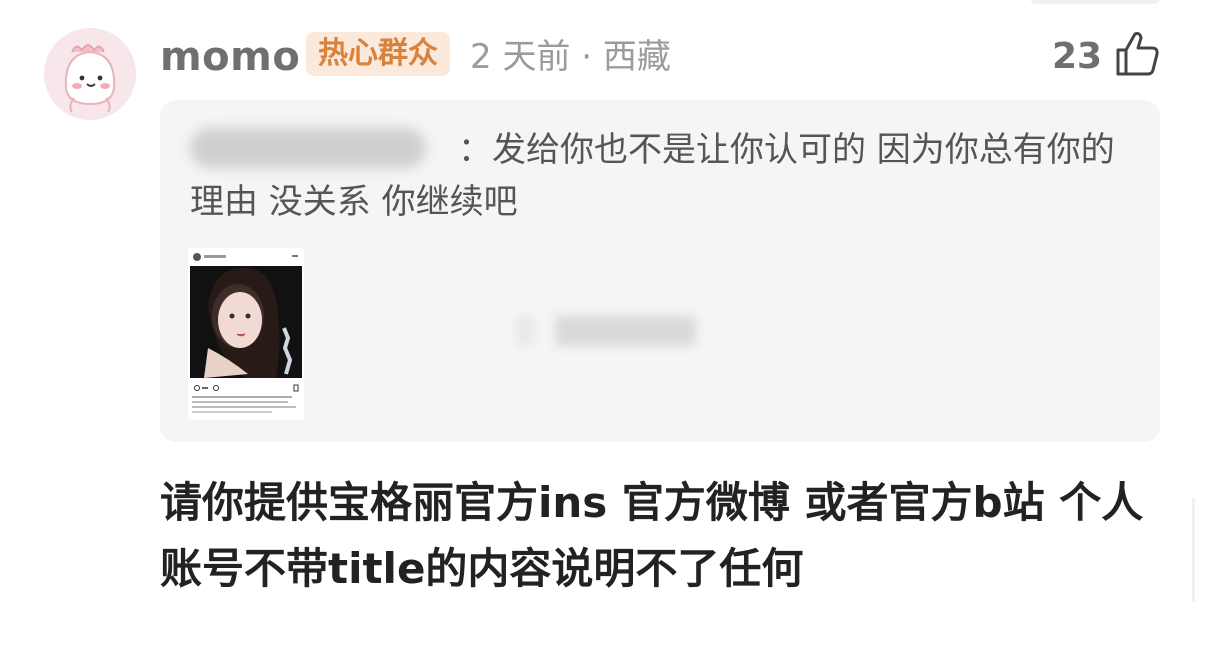 Image resolution: width=1206 pixels, height=656 pixels. Describe the element at coordinates (606, 331) in the screenshot. I see `blurred-link-text` at that location.